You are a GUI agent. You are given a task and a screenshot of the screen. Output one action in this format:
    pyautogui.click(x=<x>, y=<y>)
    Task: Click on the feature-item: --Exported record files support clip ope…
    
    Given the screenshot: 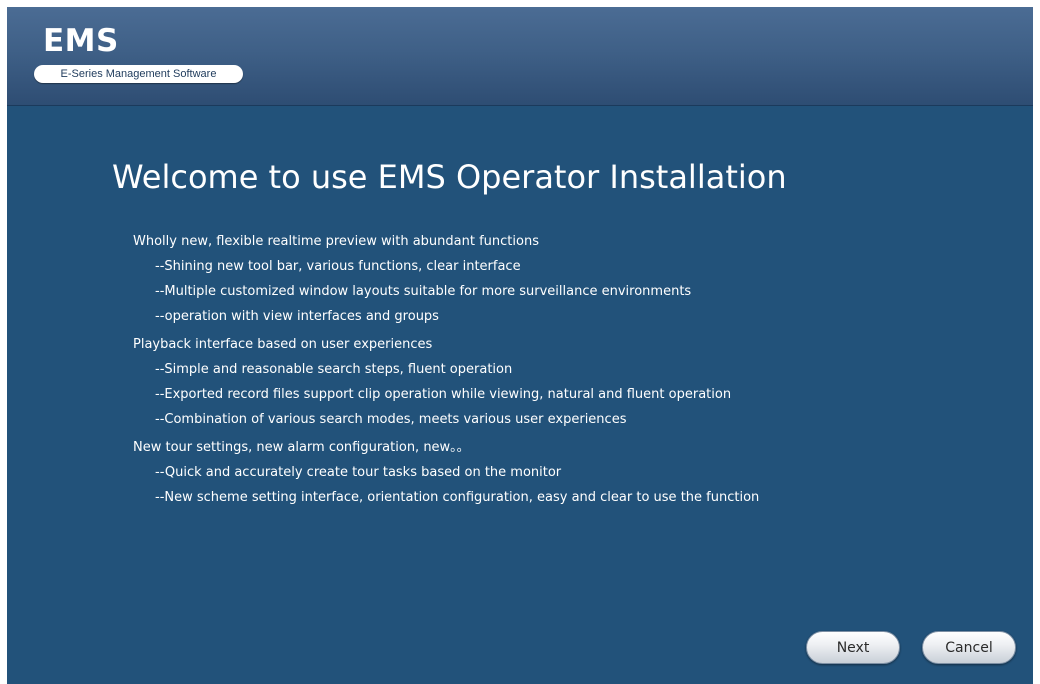 What is the action you would take?
    pyautogui.click(x=443, y=394)
    